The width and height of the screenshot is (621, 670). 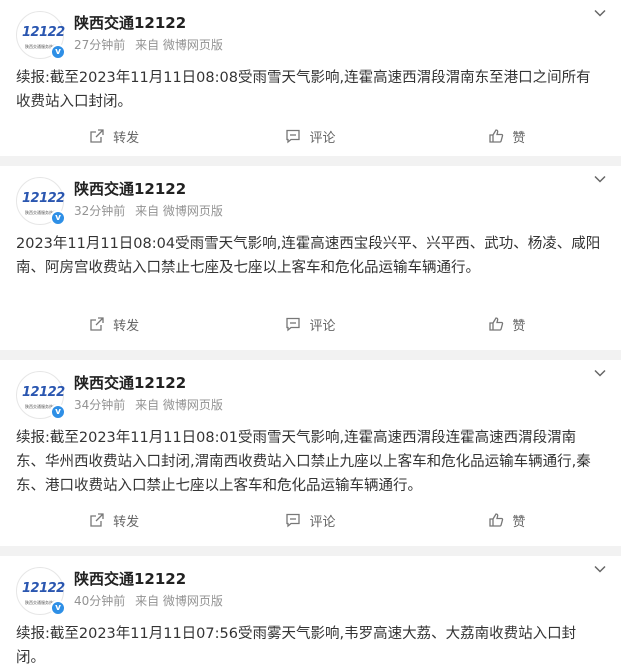 I want to click on post-subline: 32分钟前 来自 微博网页版, so click(x=148, y=211).